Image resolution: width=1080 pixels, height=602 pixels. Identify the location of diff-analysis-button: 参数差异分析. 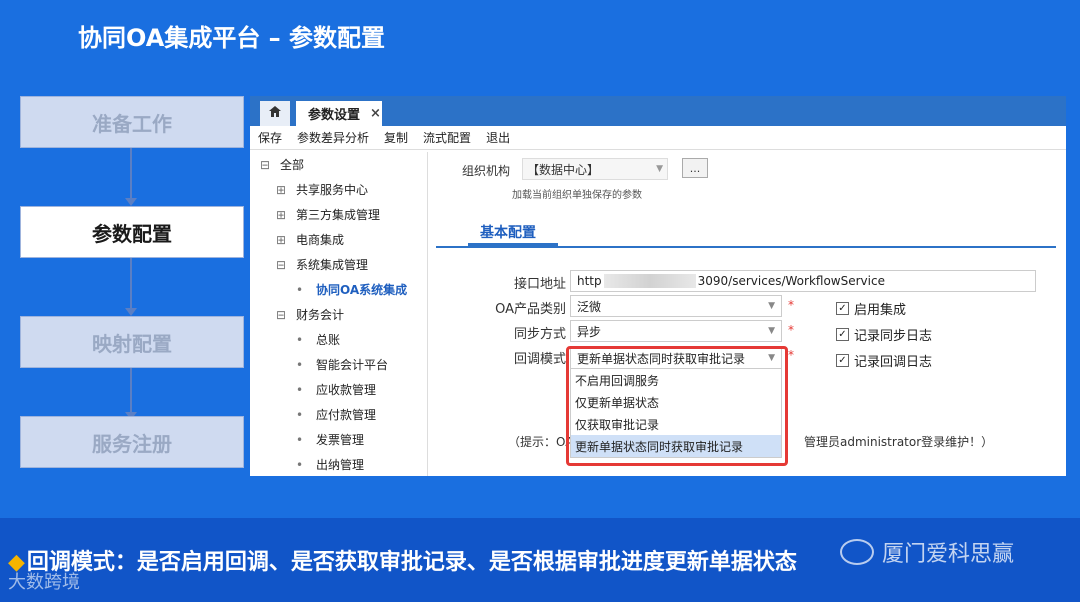
(333, 137).